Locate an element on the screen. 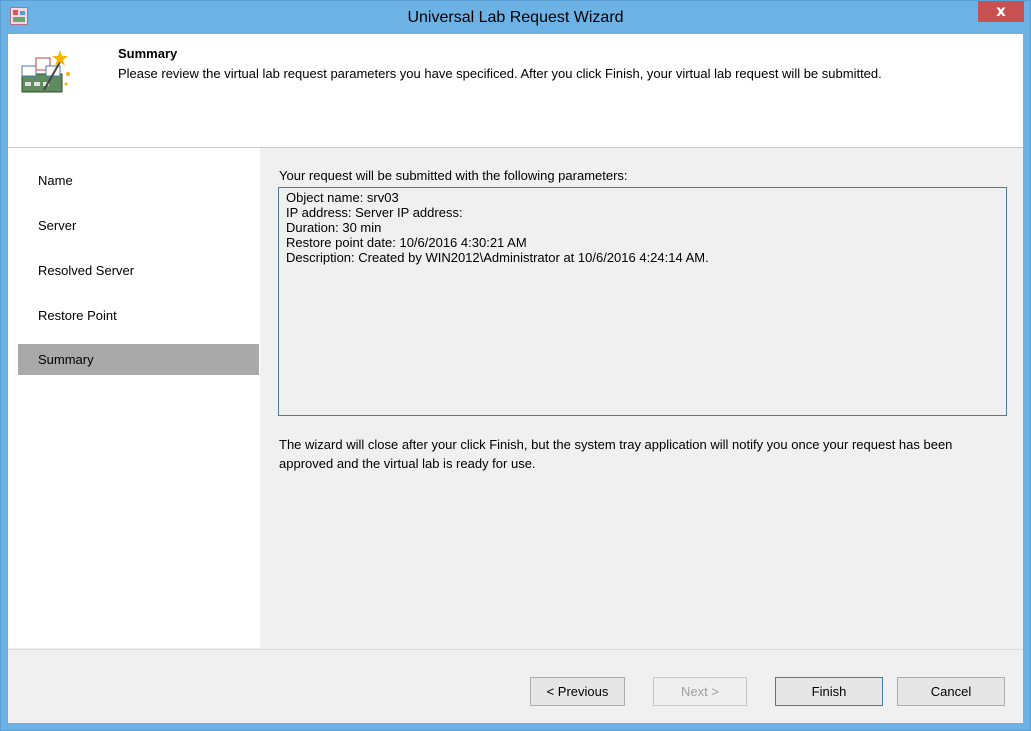 The height and width of the screenshot is (731, 1031). step-name: Name is located at coordinates (138, 180).